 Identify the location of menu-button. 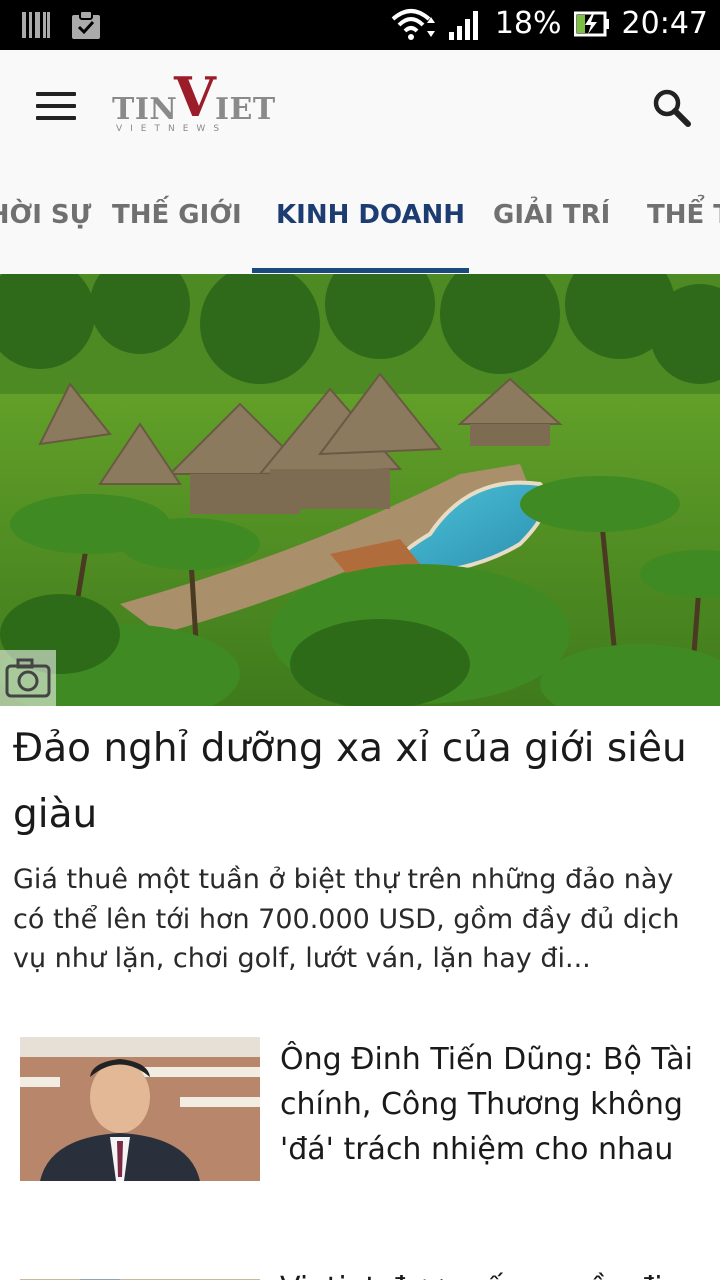
(56, 107).